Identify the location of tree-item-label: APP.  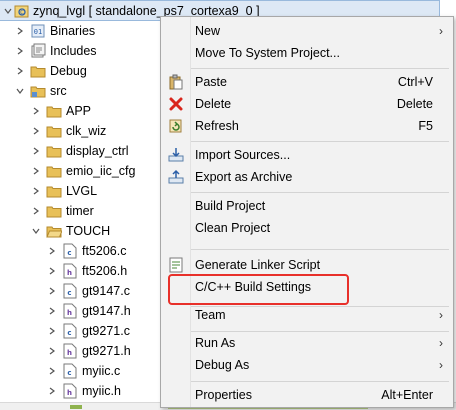
(79, 111).